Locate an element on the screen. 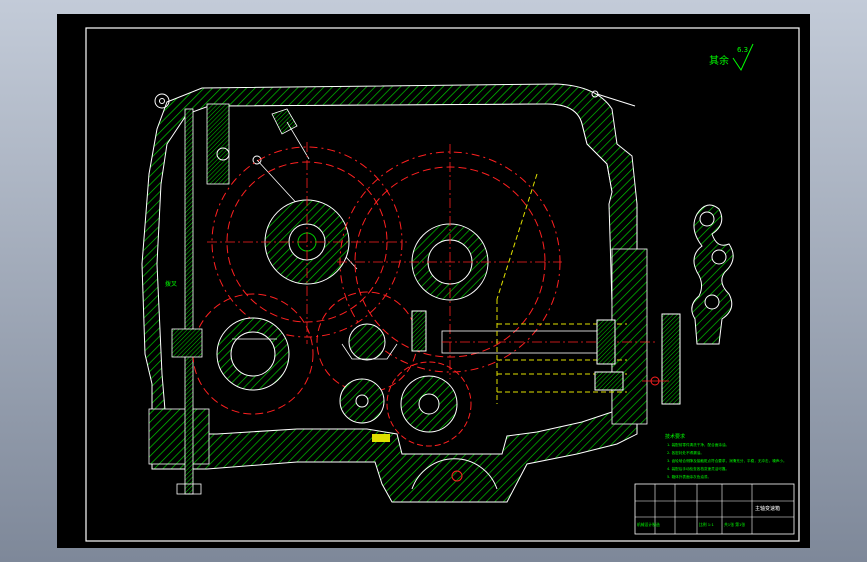 The height and width of the screenshot is (562, 867). tech-note-line: 1. 装配前零件清洗干净，配合面涂油。 is located at coordinates (698, 444).